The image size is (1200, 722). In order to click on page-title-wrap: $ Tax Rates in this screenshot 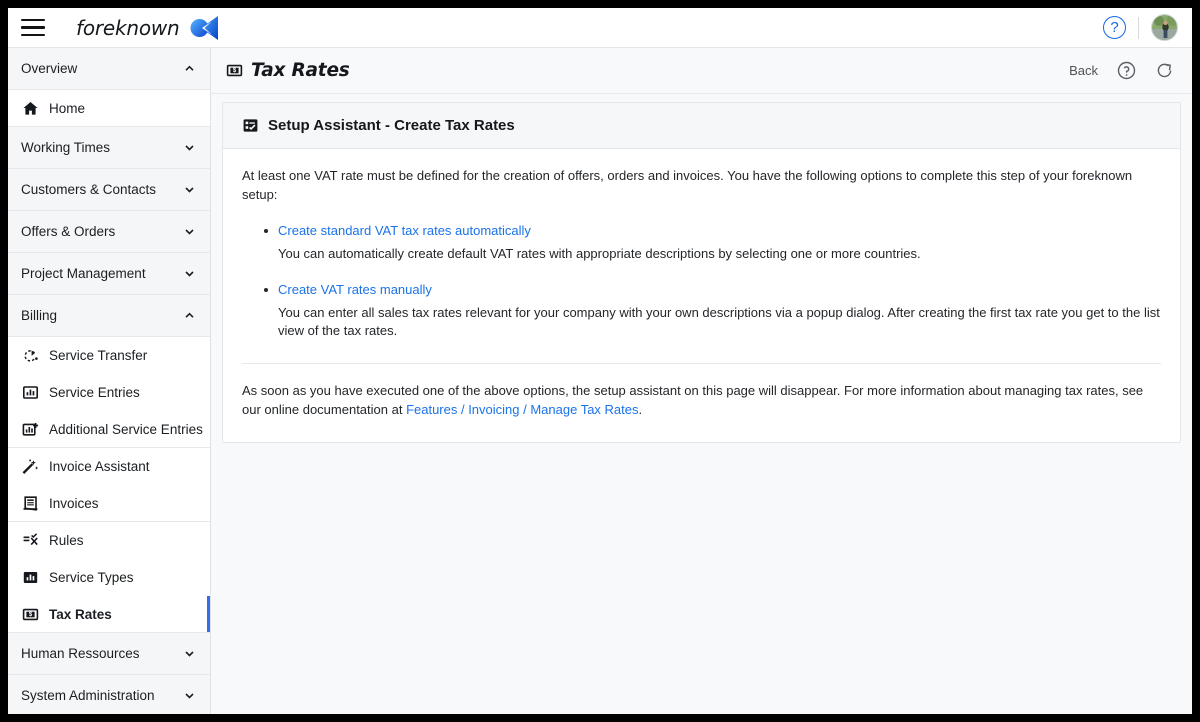, I will do `click(288, 70)`.